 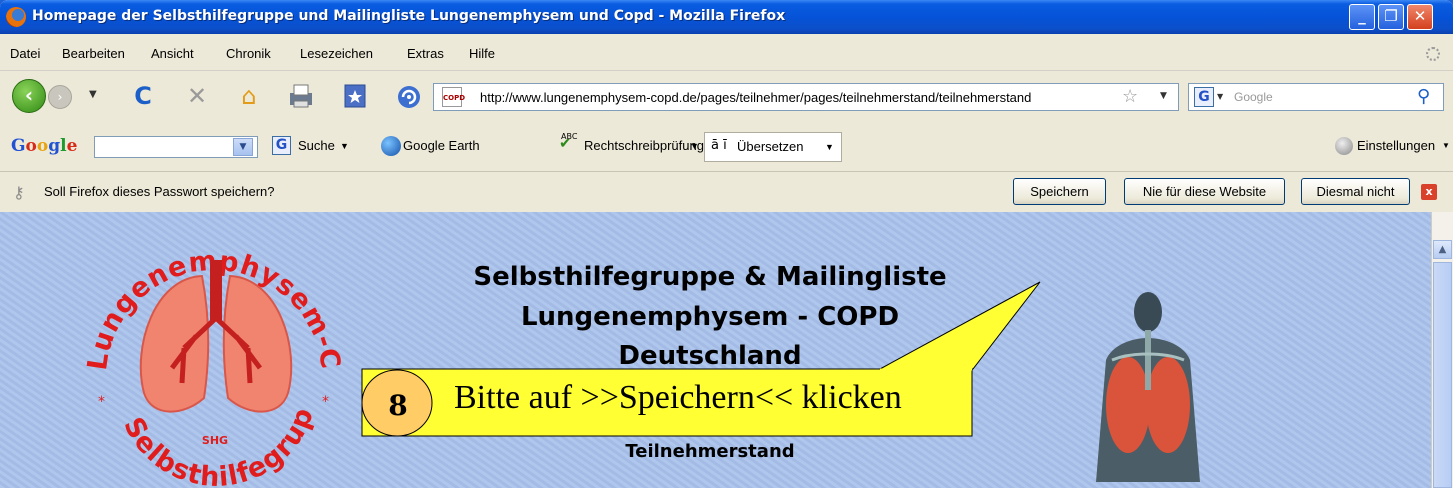 What do you see at coordinates (54, 146) in the screenshot?
I see `logo-letter: g` at bounding box center [54, 146].